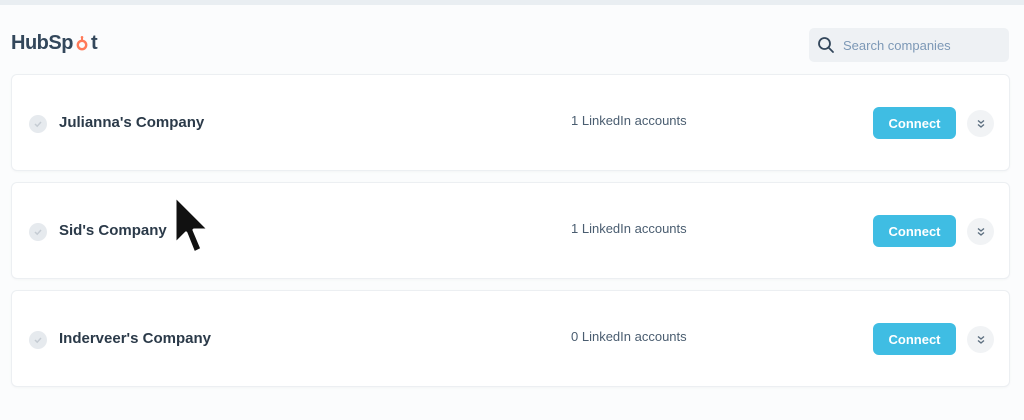 This screenshot has width=1024, height=420. What do you see at coordinates (135, 338) in the screenshot?
I see `company-name: Inderveer's Company` at bounding box center [135, 338].